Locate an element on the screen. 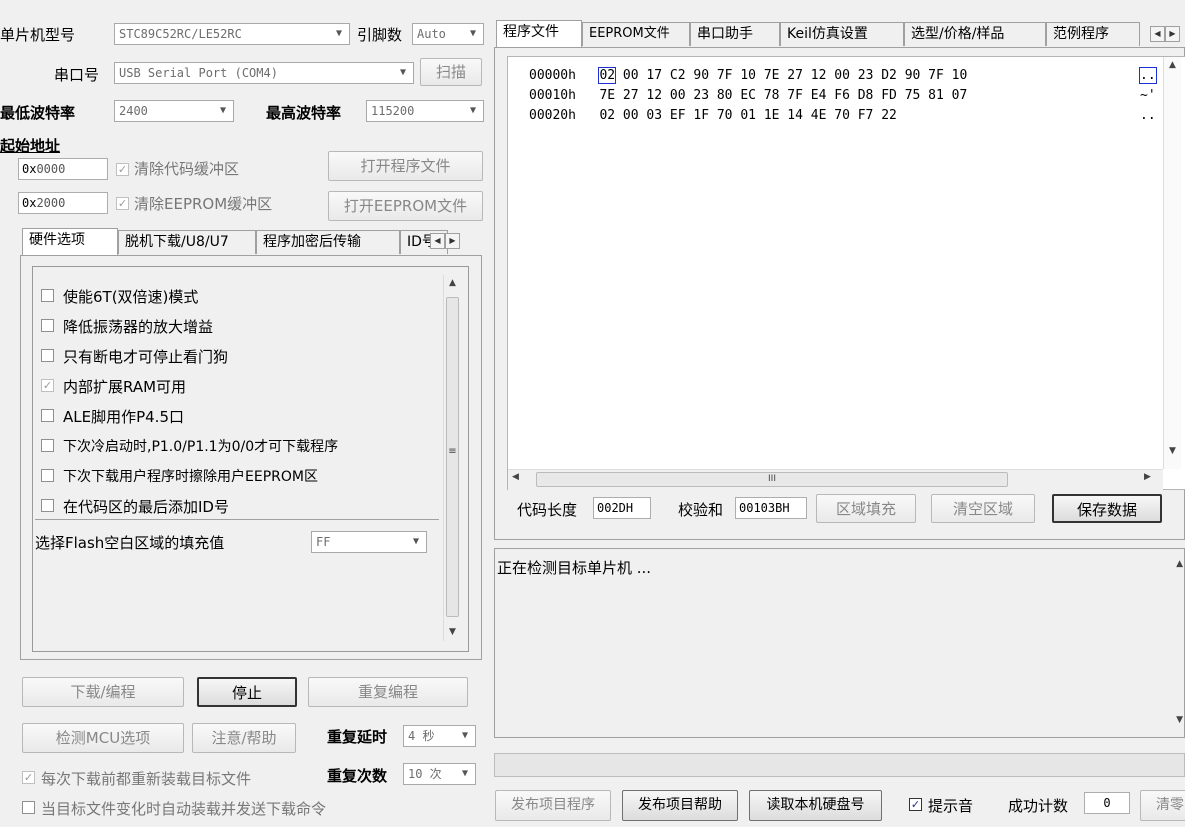 Image resolution: width=1185 pixels, height=827 pixels. pins-value: Auto is located at coordinates (431, 34).